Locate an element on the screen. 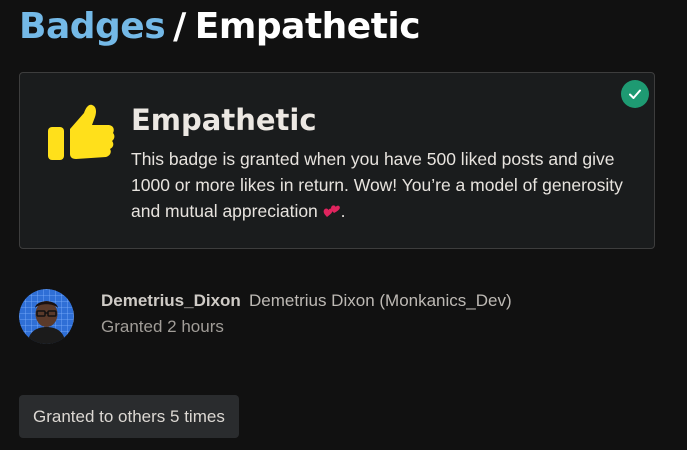 The image size is (687, 450). avatar is located at coordinates (46, 316).